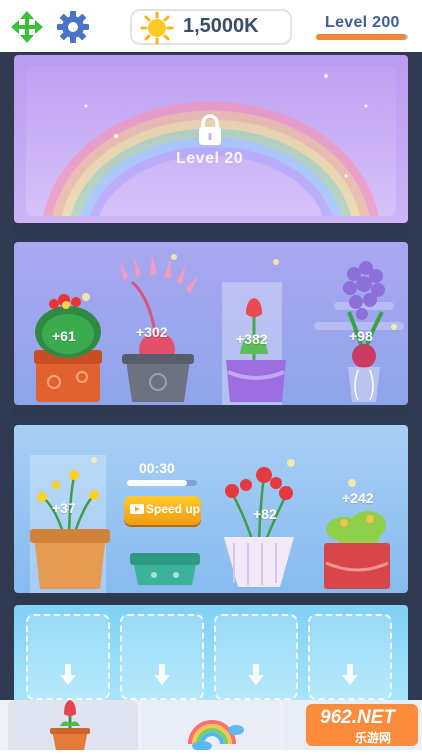  I want to click on padlock-icon, so click(210, 130).